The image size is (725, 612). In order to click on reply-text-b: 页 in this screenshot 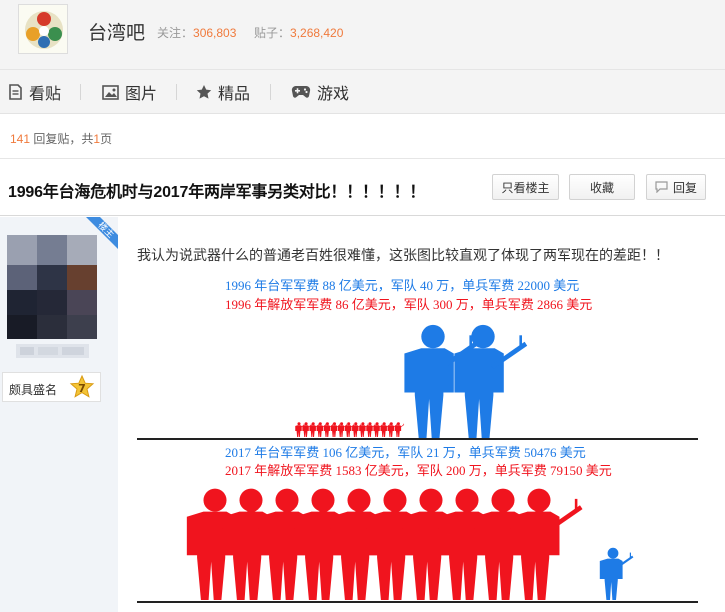, I will do `click(106, 139)`.